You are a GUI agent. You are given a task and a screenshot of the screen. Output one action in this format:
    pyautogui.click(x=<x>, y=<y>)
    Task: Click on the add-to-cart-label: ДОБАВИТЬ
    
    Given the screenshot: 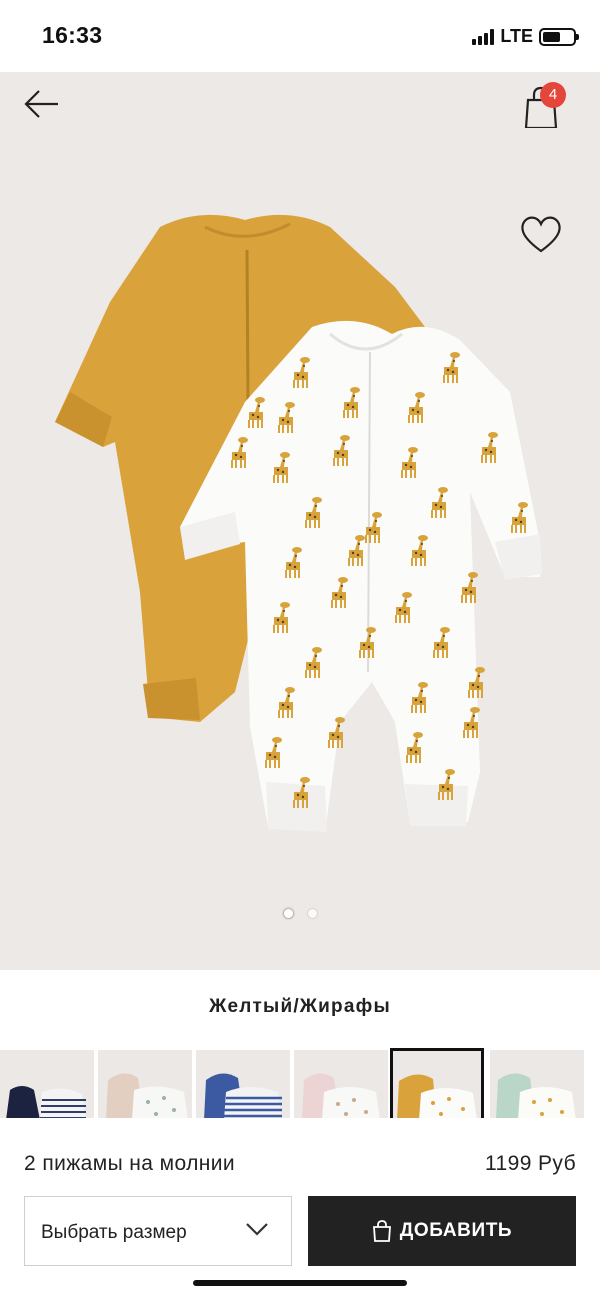 What is the action you would take?
    pyautogui.click(x=456, y=1230)
    